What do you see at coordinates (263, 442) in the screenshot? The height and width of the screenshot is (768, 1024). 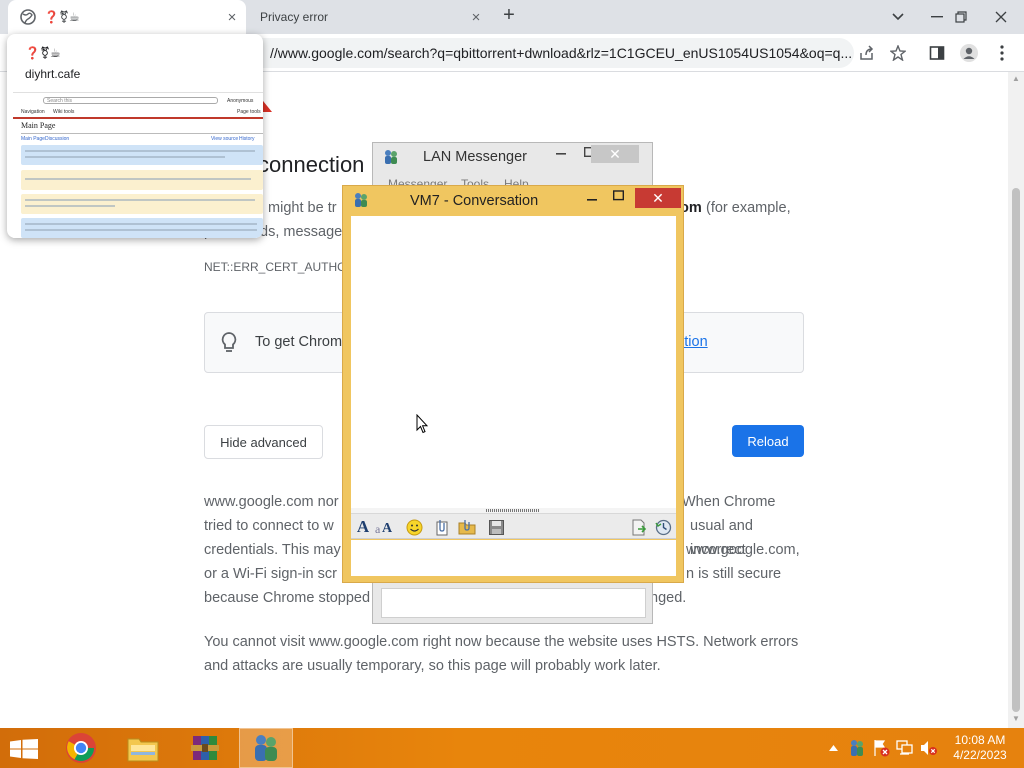 I see `hide-advanced-button: Hide advanced` at bounding box center [263, 442].